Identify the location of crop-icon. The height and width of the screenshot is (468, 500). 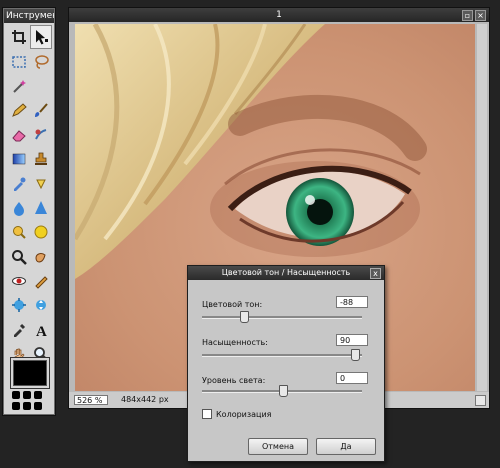
(19, 37).